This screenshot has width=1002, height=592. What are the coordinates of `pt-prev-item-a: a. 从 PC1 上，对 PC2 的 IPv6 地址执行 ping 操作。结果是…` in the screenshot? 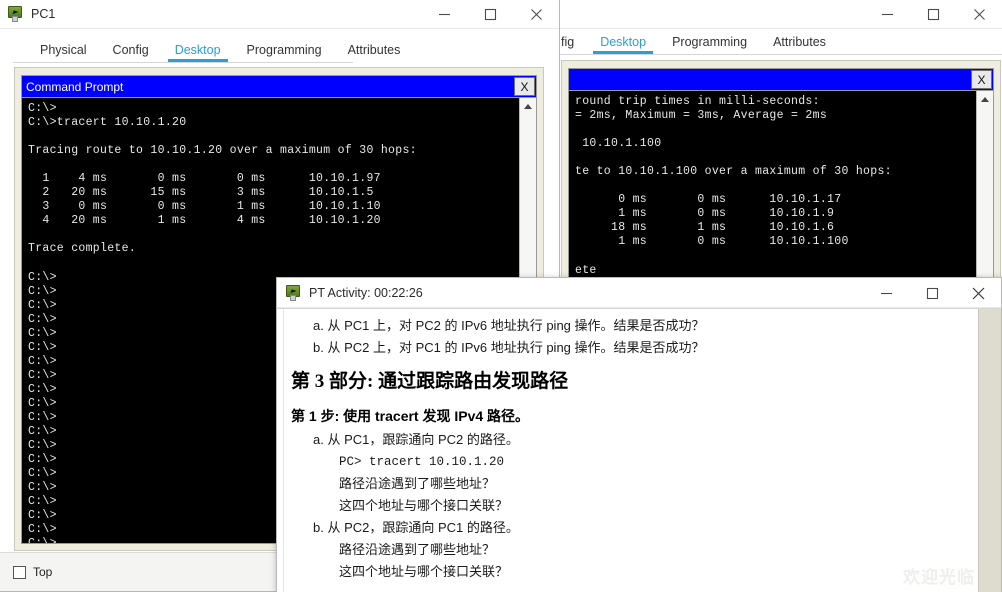 It's located at (509, 325).